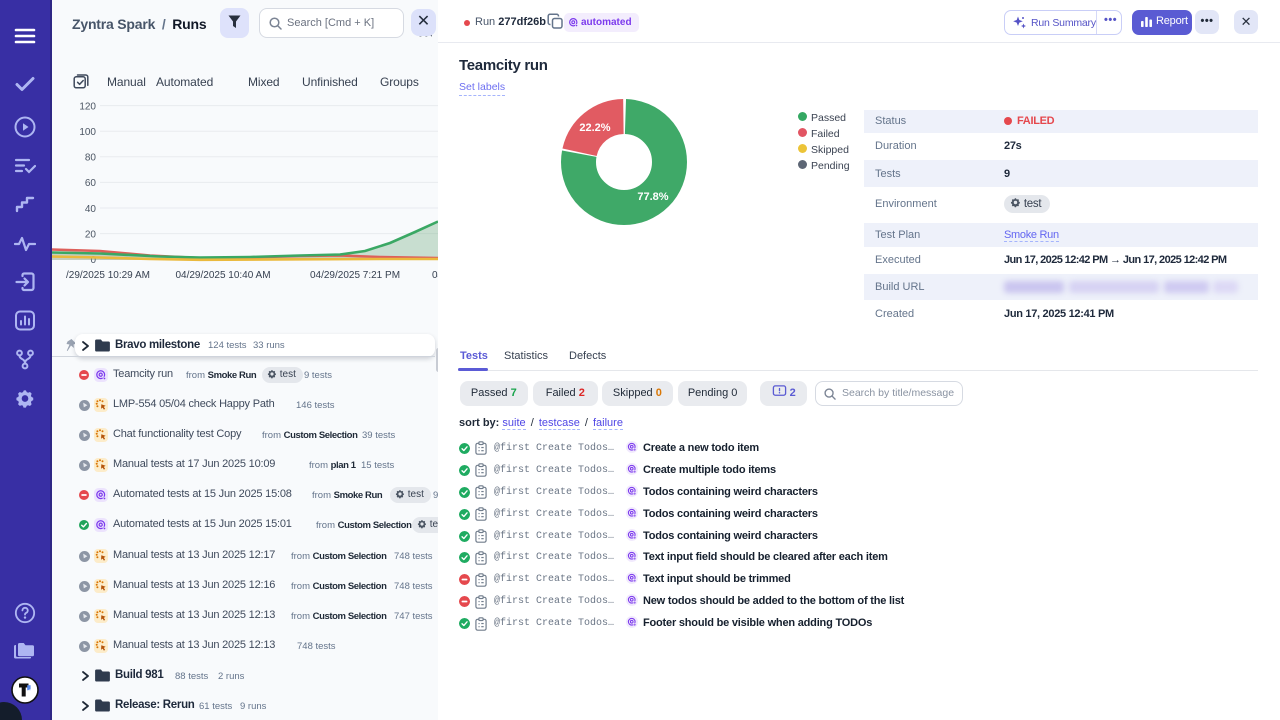 Image resolution: width=1280 pixels, height=720 pixels. What do you see at coordinates (91, 183) in the screenshot?
I see `svg-text: 60` at bounding box center [91, 183].